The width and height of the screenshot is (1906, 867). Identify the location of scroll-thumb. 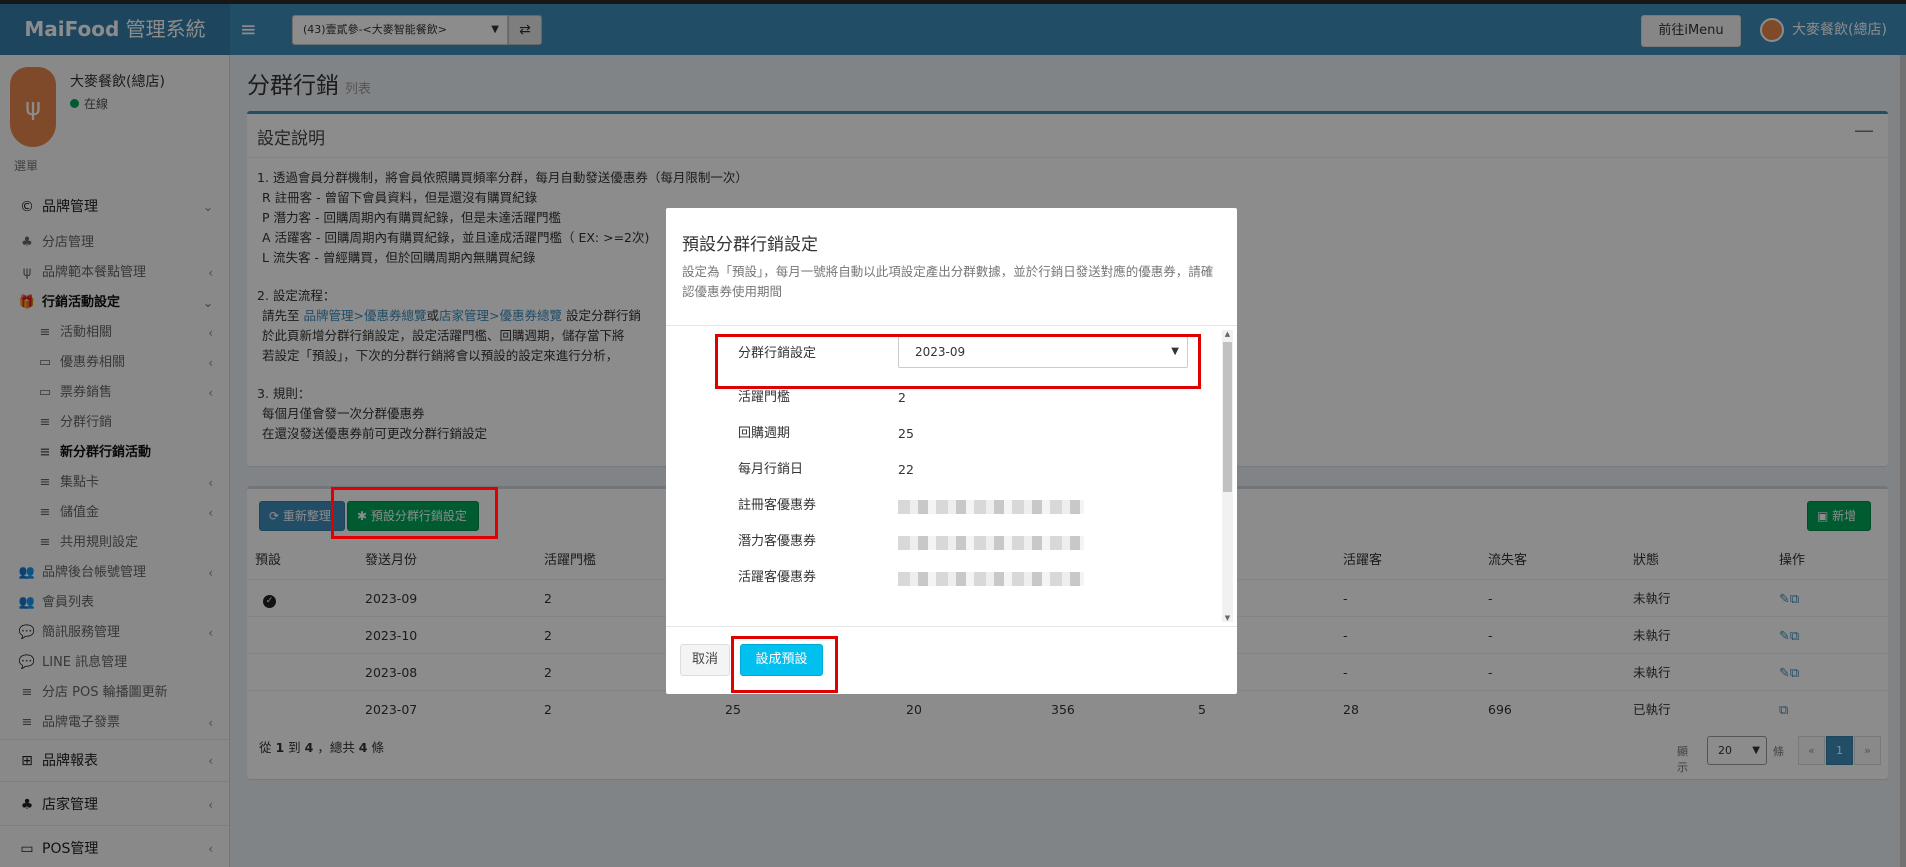
(1227, 417).